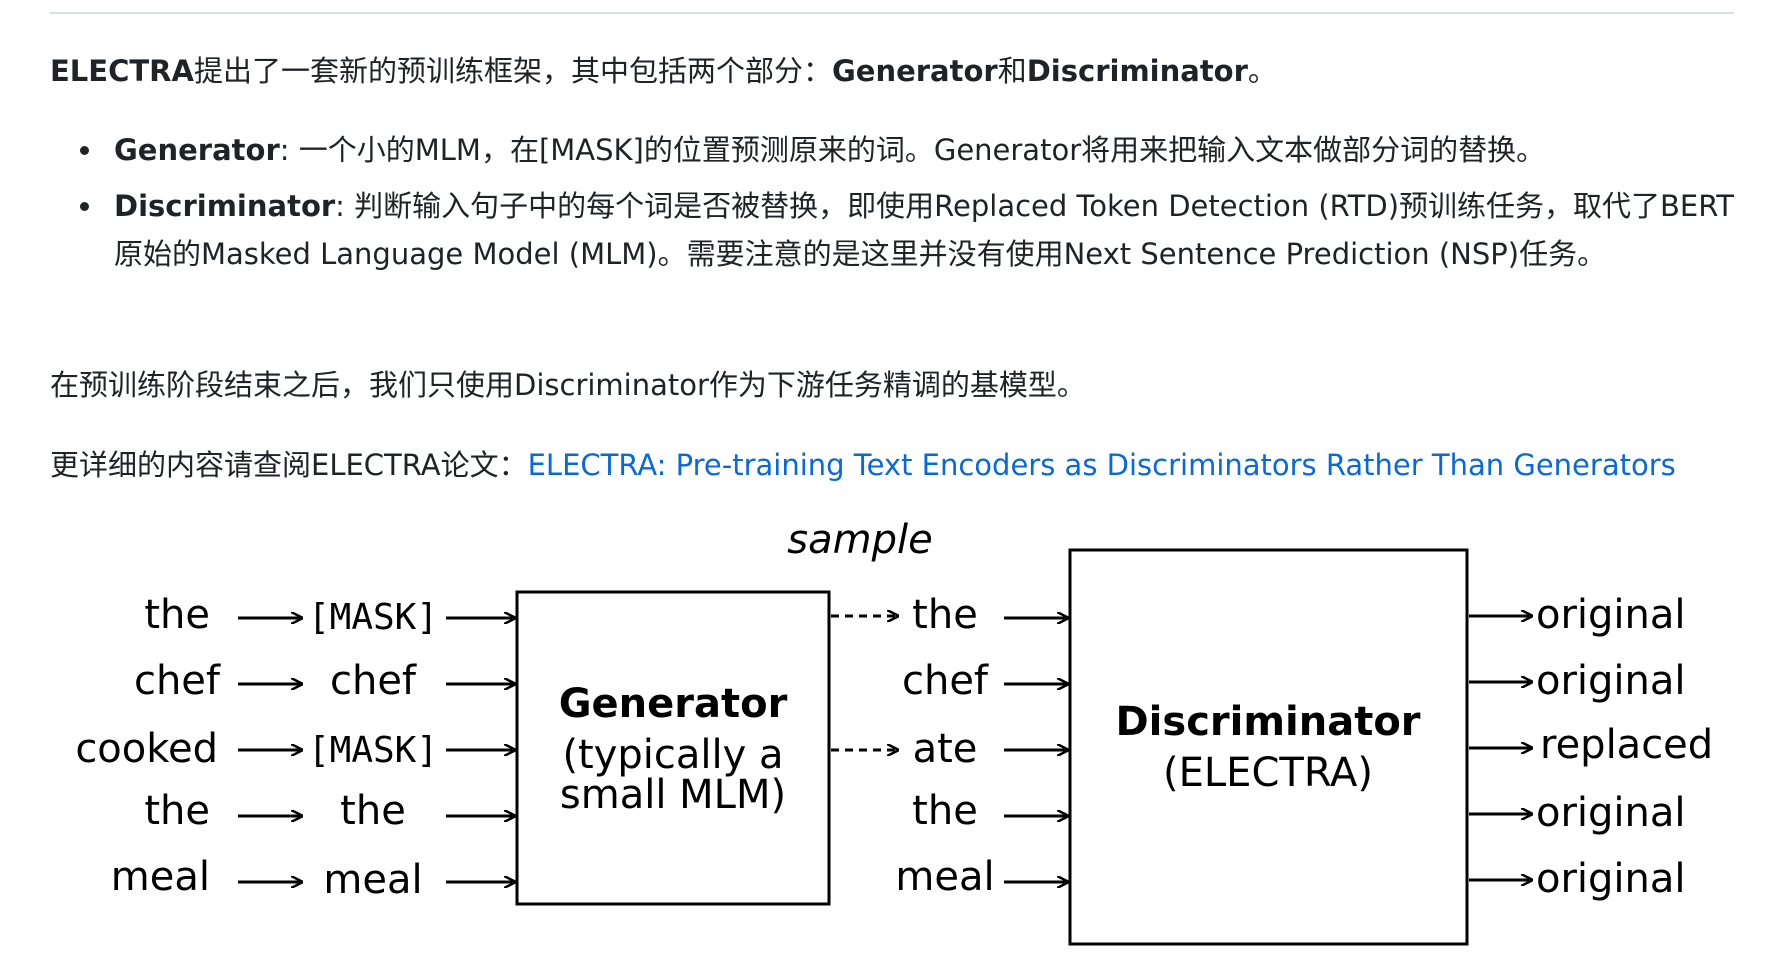 The image size is (1784, 972). I want to click on masked-token: the, so click(373, 811).